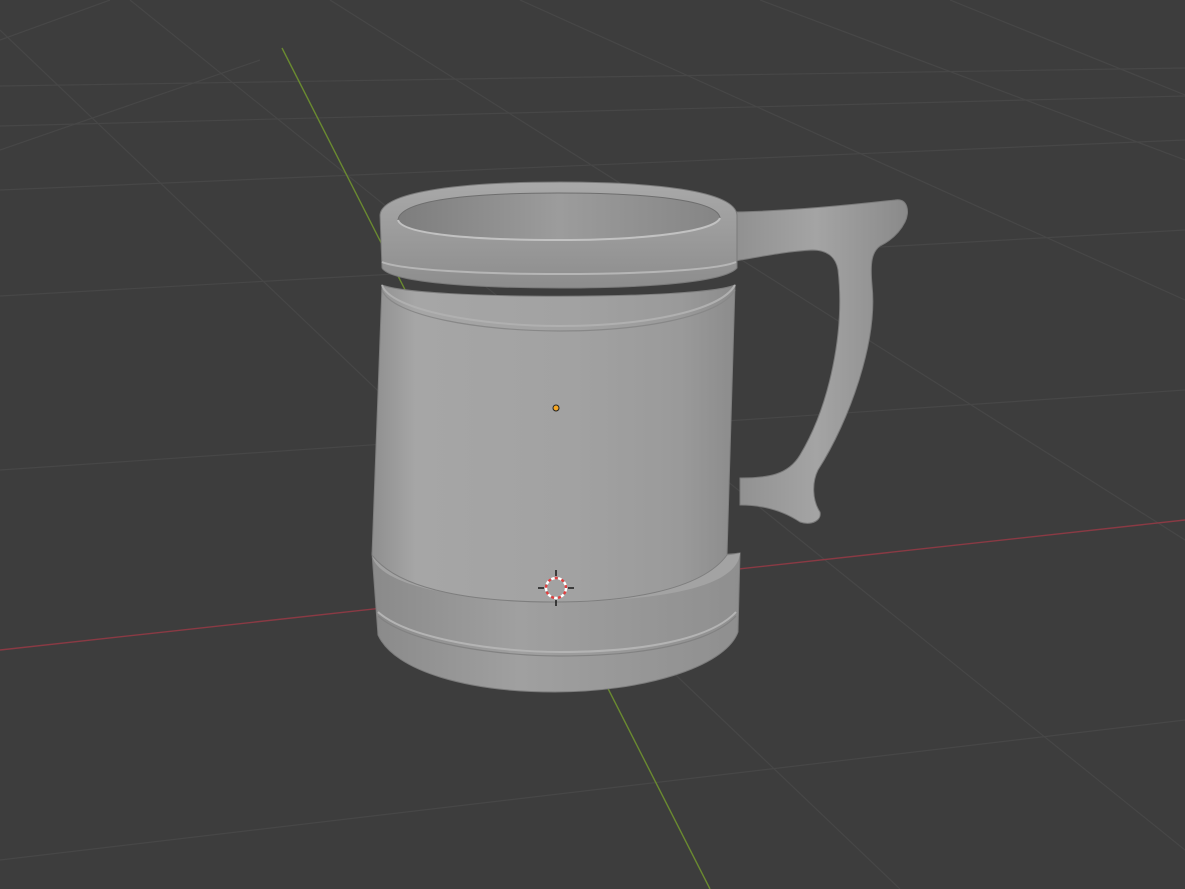 The width and height of the screenshot is (1185, 889). I want to click on mug-handle, so click(816, 361).